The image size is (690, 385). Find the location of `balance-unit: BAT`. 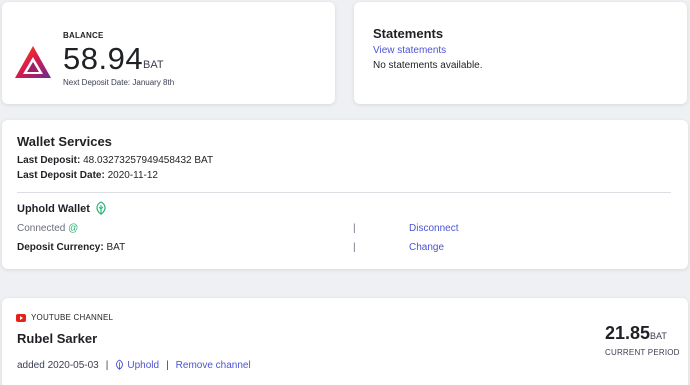

balance-unit: BAT is located at coordinates (153, 65).